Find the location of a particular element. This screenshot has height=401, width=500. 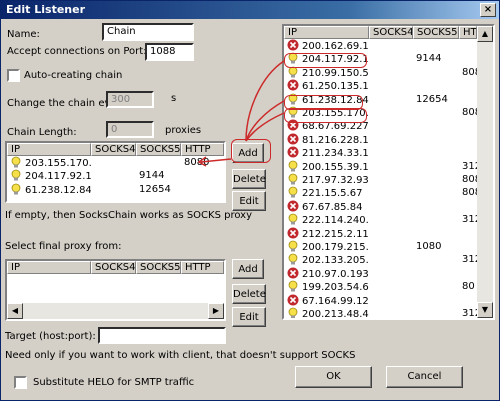

list-row: 217.97.32.93 808 is located at coordinates (380, 180).